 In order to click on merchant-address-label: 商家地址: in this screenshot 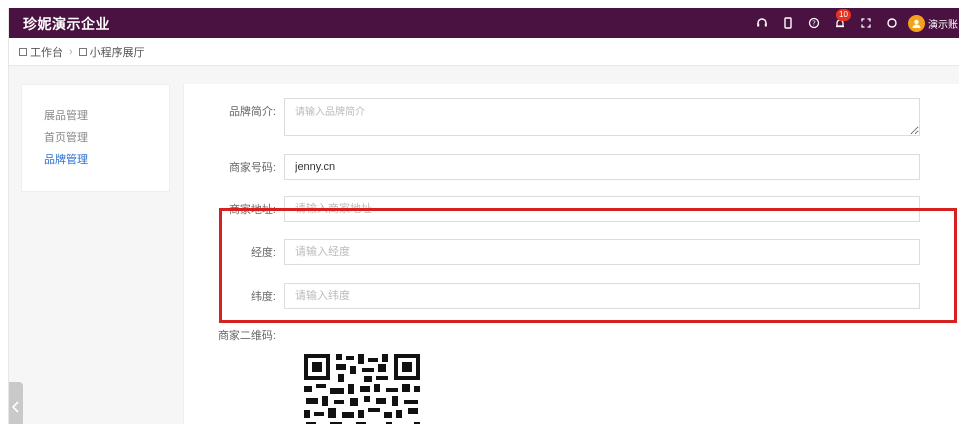, I will do `click(252, 210)`.